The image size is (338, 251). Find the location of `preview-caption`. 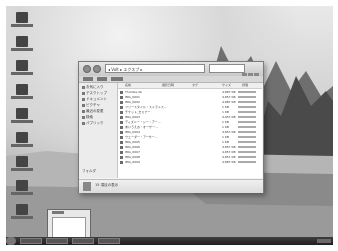

preview-caption is located at coordinates (58, 212).